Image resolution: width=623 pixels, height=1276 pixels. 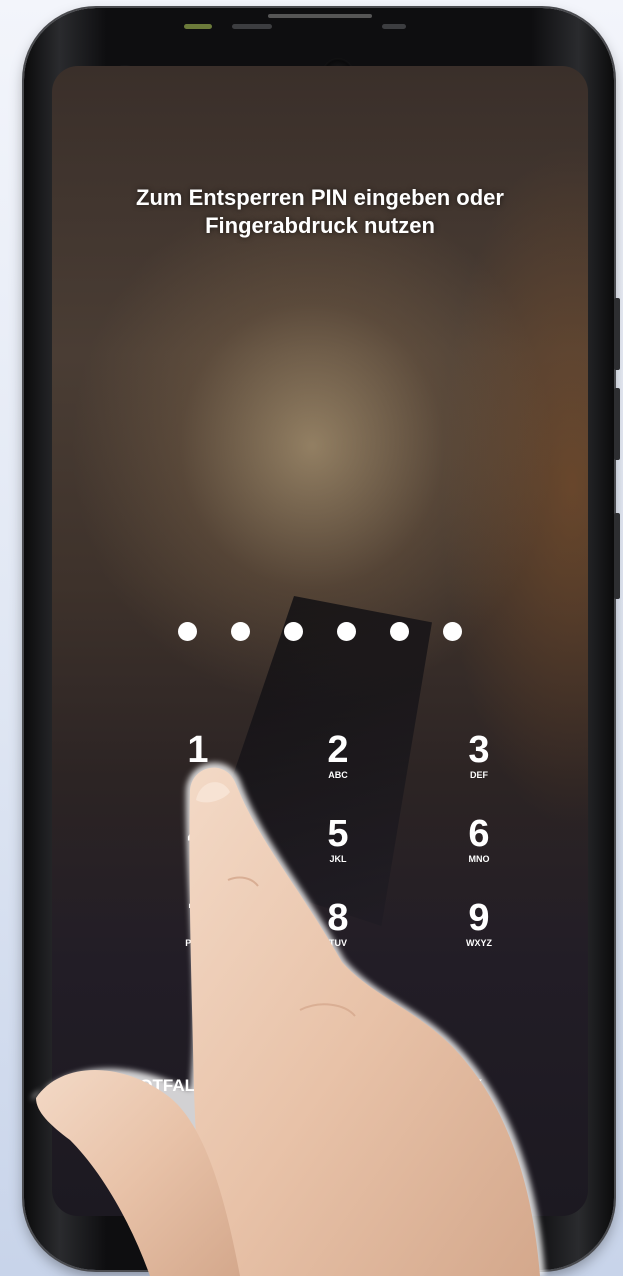 What do you see at coordinates (479, 750) in the screenshot?
I see `key-digit: 3` at bounding box center [479, 750].